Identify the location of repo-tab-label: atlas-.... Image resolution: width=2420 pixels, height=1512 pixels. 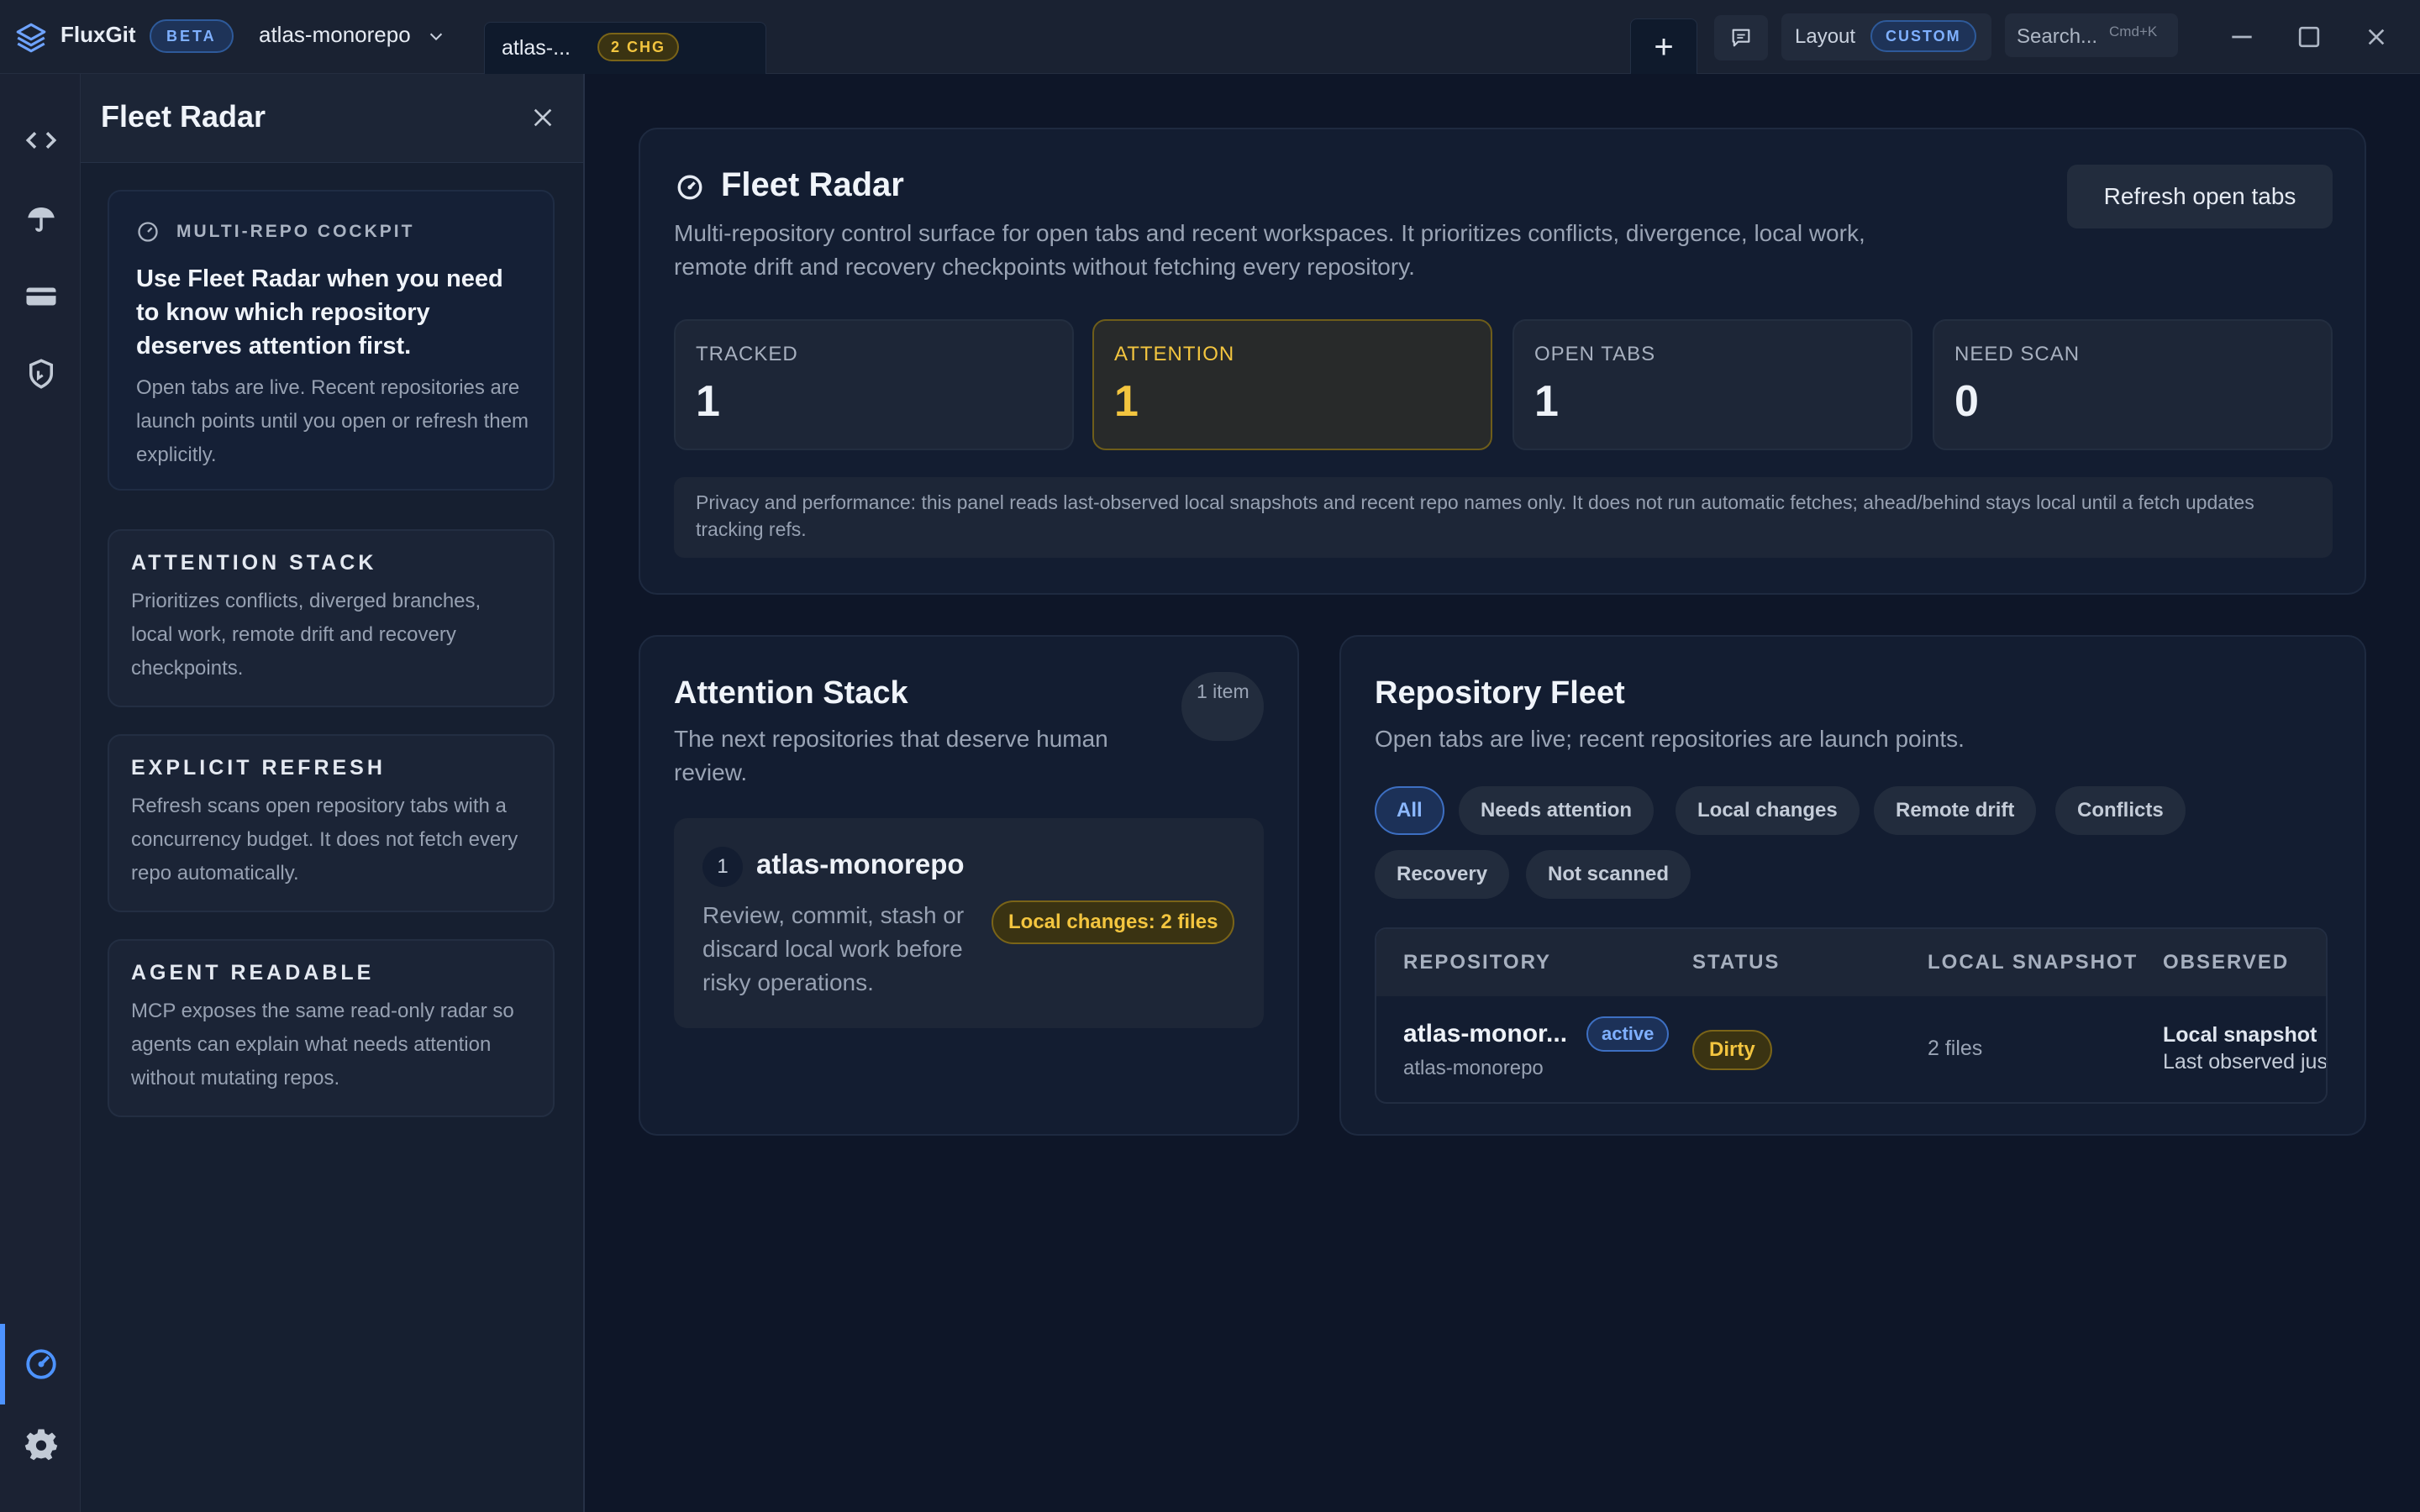
(537, 48).